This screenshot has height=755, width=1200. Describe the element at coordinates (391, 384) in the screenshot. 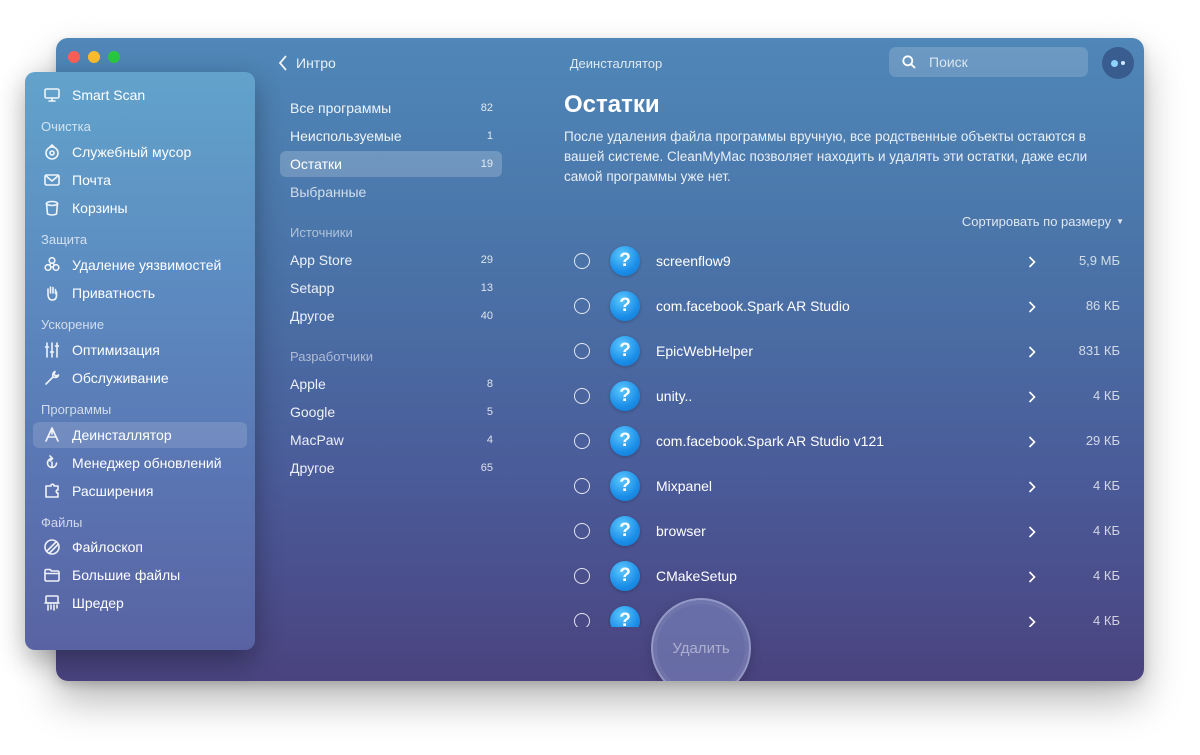

I see `category-dev-apple: Apple 8` at that location.